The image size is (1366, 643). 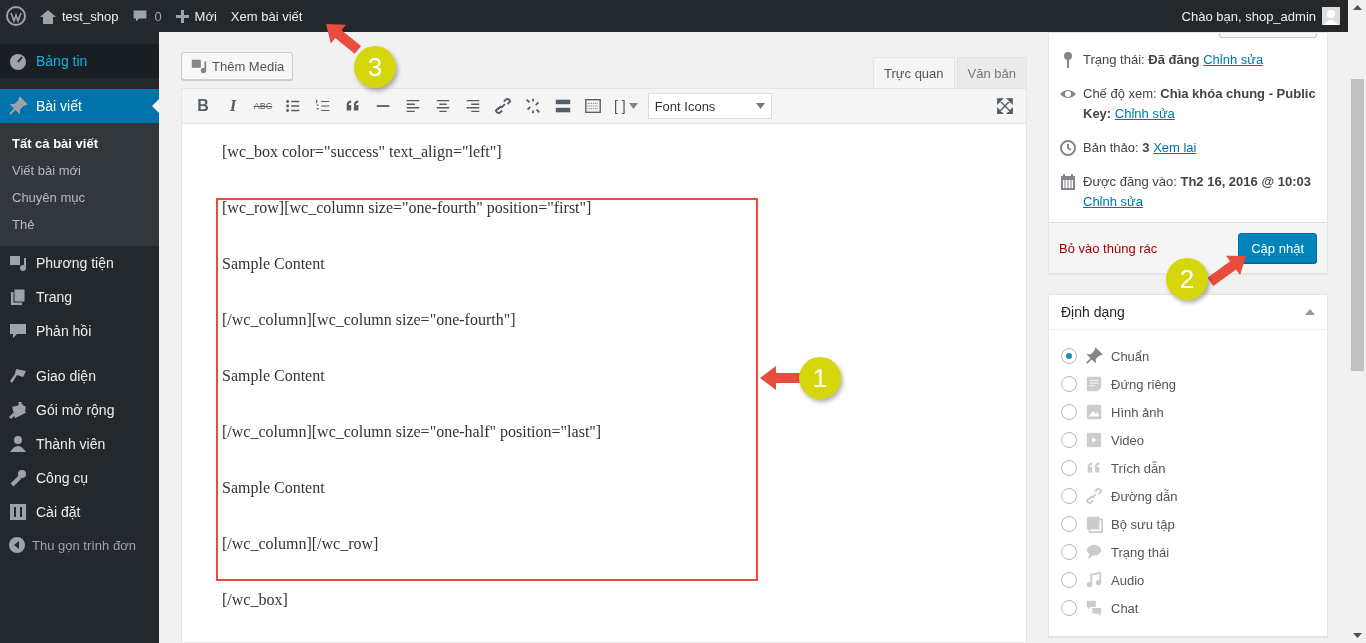 I want to click on format-option-label: Video, so click(x=1127, y=440).